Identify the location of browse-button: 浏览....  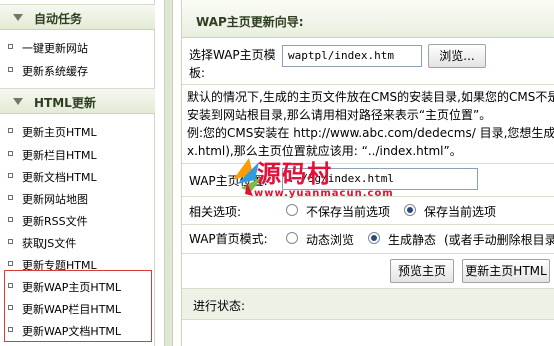
(457, 56).